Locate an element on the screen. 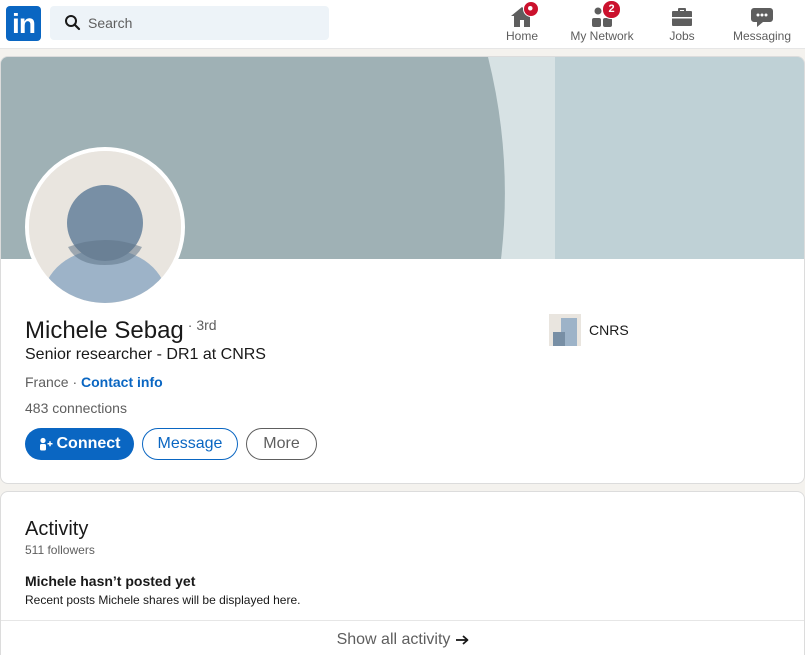 The height and width of the screenshot is (655, 805). connections-number: 483 is located at coordinates (37, 408).